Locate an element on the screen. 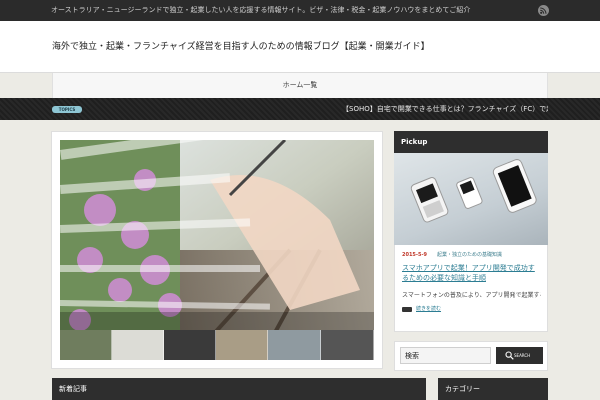  nav-item-home: ホーム一覧 is located at coordinates (300, 85).